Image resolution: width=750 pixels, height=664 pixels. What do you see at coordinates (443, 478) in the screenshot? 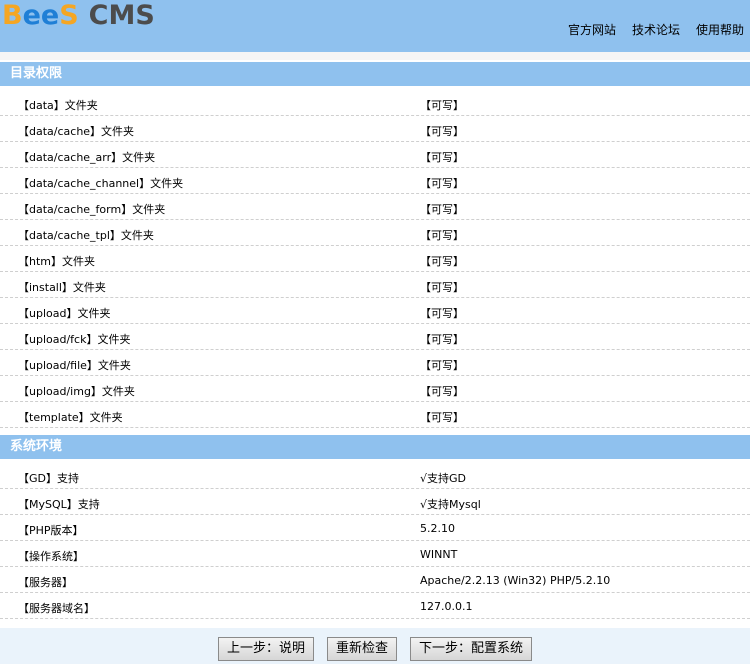
I see `row-value: √支持GD` at bounding box center [443, 478].